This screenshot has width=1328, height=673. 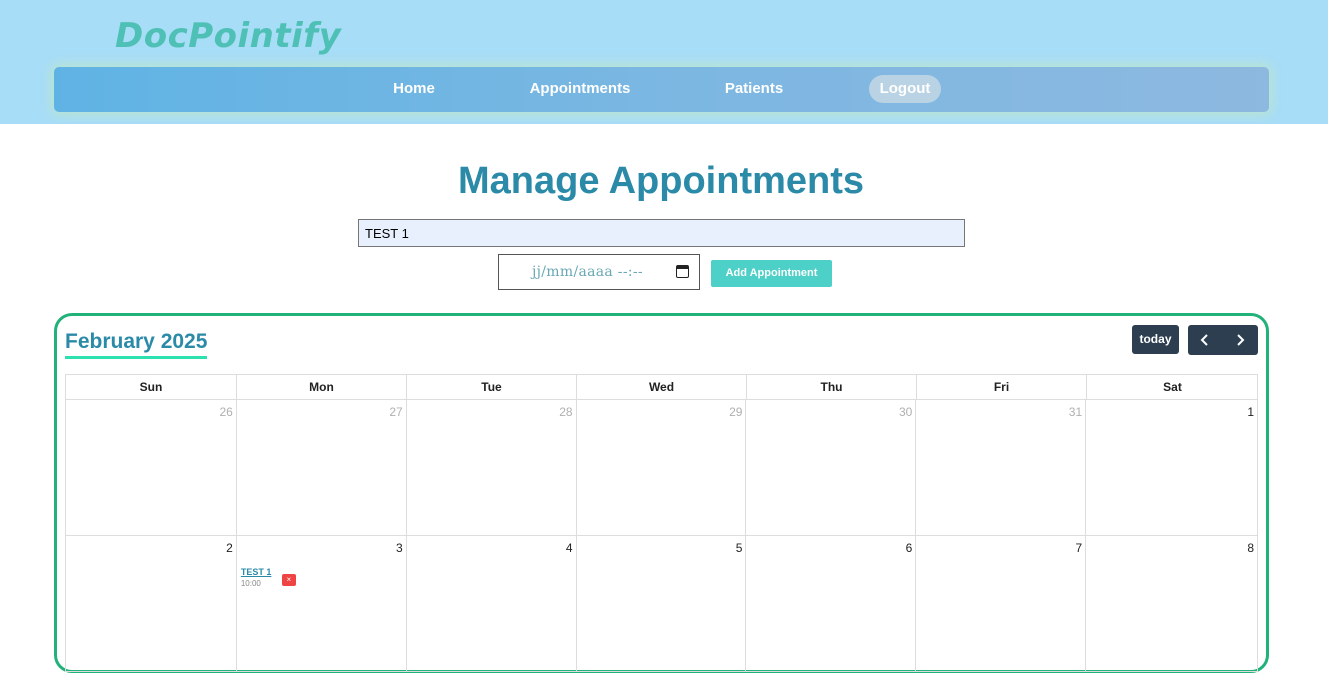 I want to click on chevron-right-icon, so click(x=1241, y=340).